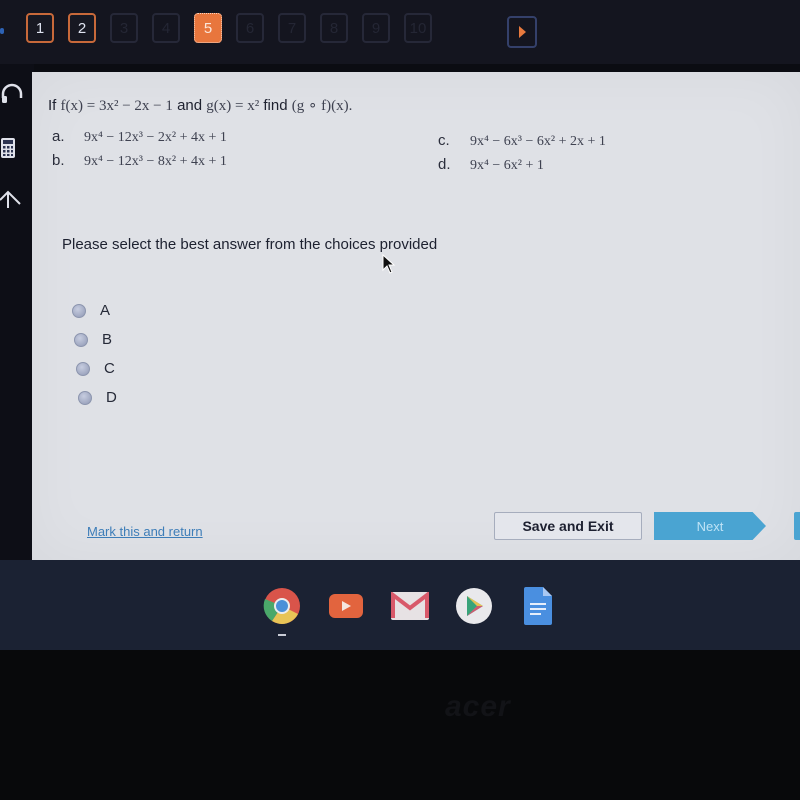 The width and height of the screenshot is (800, 800). Describe the element at coordinates (12, 200) in the screenshot. I see `pointer-tool-icon` at that location.